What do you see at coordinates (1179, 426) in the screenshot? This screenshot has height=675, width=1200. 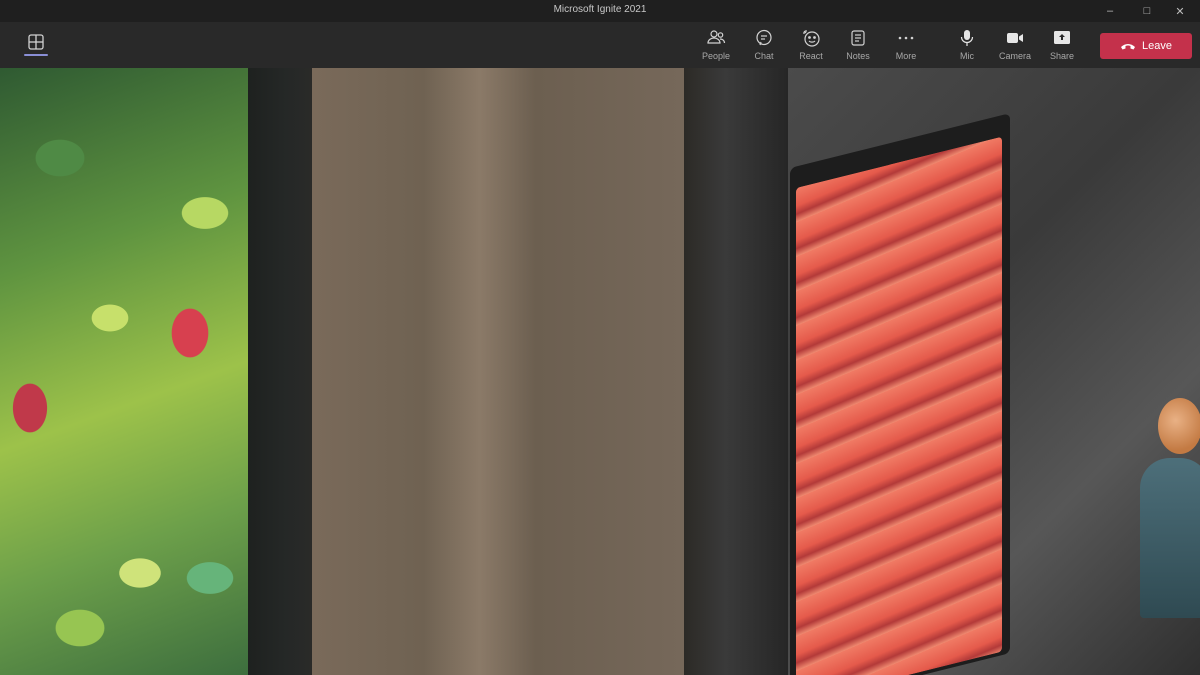 I see `avatar-head` at bounding box center [1179, 426].